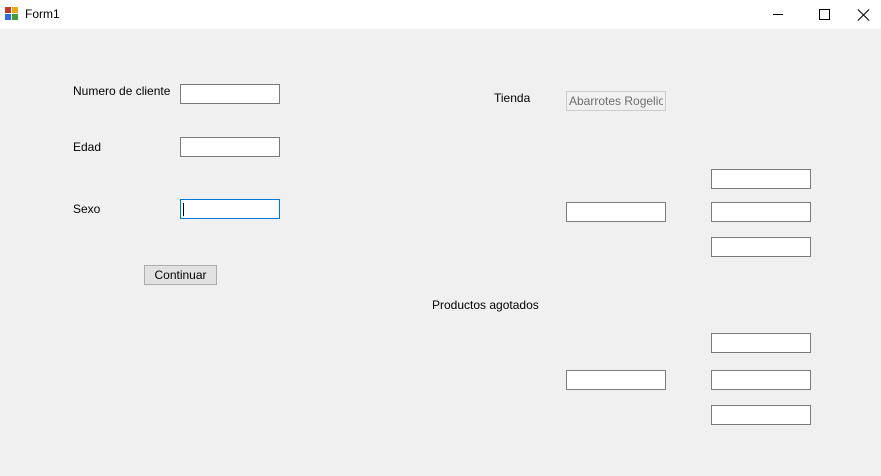 The image size is (881, 476). Describe the element at coordinates (42, 14) in the screenshot. I see `window-title: Form1` at that location.